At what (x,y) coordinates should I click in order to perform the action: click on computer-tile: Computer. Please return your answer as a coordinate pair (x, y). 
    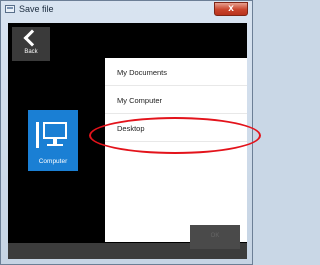
    Looking at the image, I should click on (53, 140).